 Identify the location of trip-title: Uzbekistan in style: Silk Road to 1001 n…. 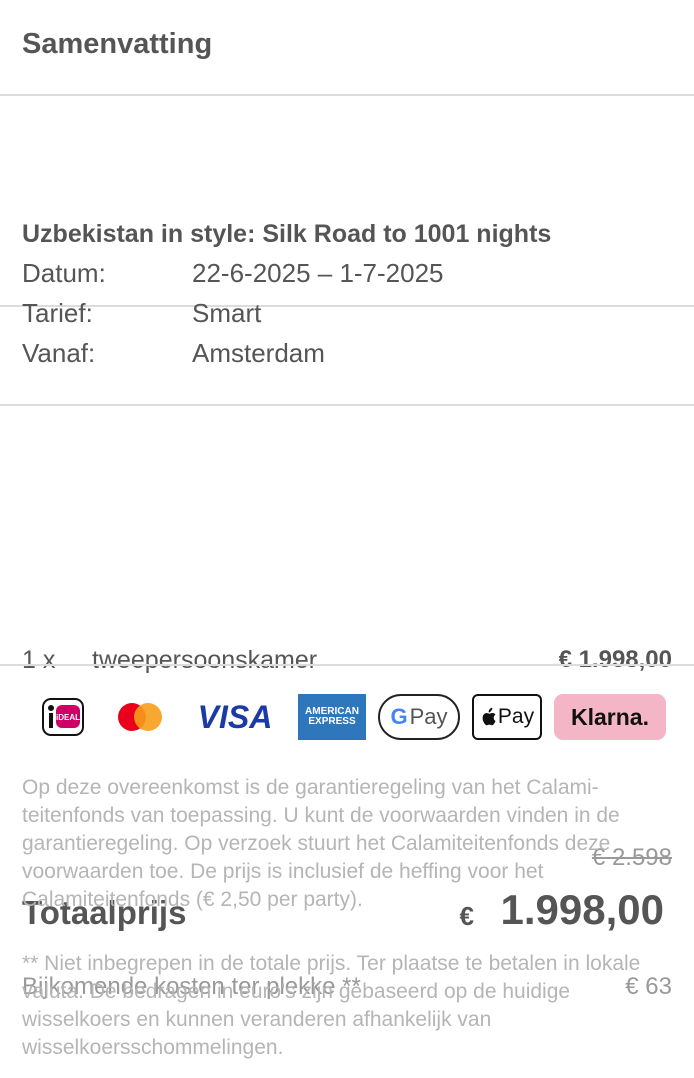
(287, 234).